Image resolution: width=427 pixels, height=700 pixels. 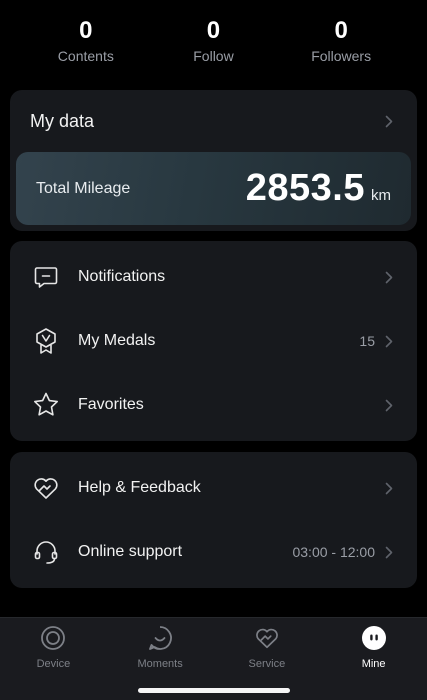 What do you see at coordinates (117, 340) in the screenshot?
I see `my-medals-label: My Medals` at bounding box center [117, 340].